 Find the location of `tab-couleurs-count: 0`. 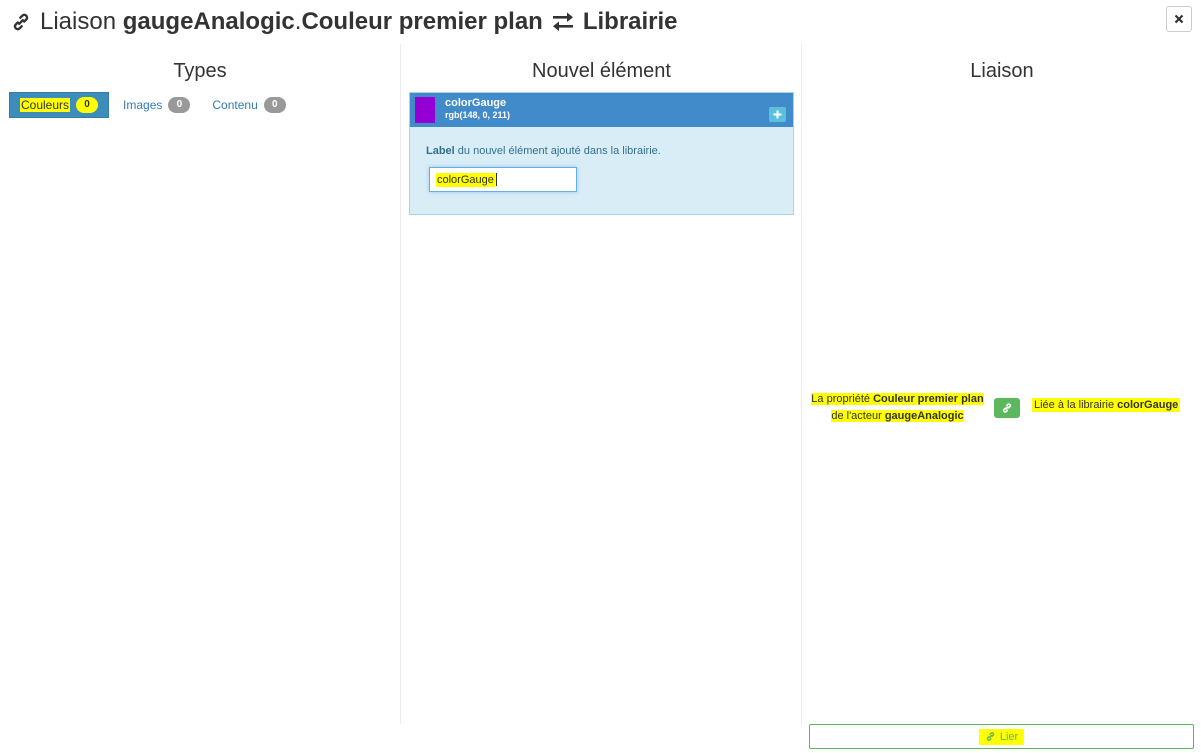

tab-couleurs-count: 0 is located at coordinates (87, 105).